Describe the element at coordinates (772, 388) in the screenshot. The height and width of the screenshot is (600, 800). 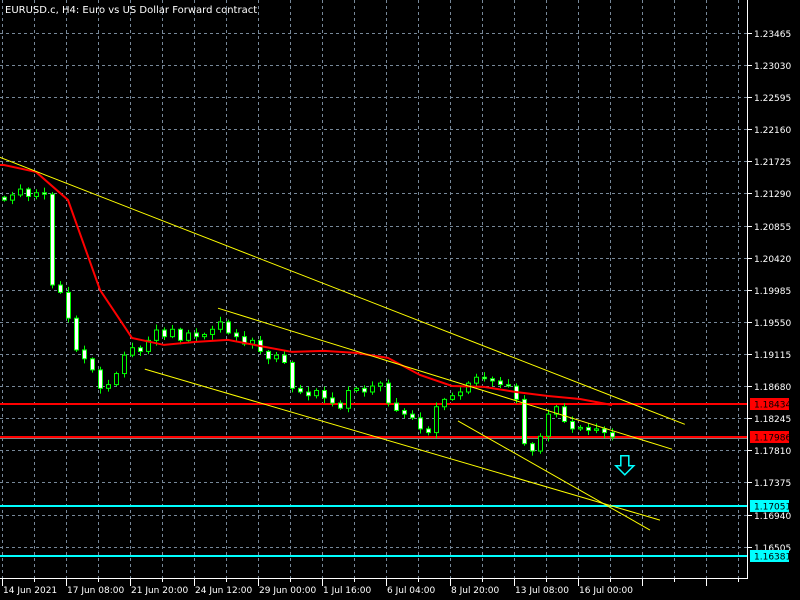
I see `price-tick-label: 1.18680` at that location.